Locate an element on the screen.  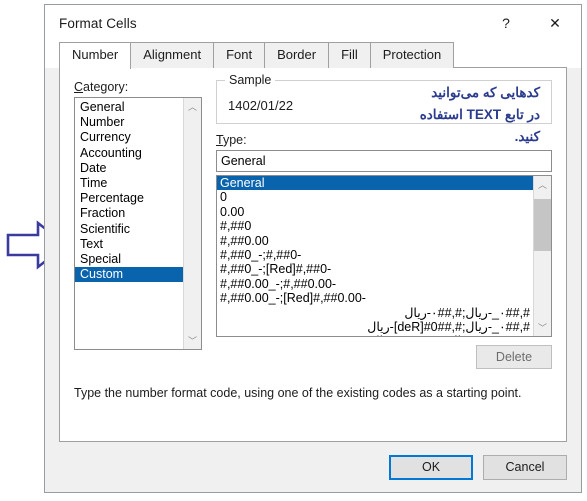
close-icon: ✕ is located at coordinates (555, 23).